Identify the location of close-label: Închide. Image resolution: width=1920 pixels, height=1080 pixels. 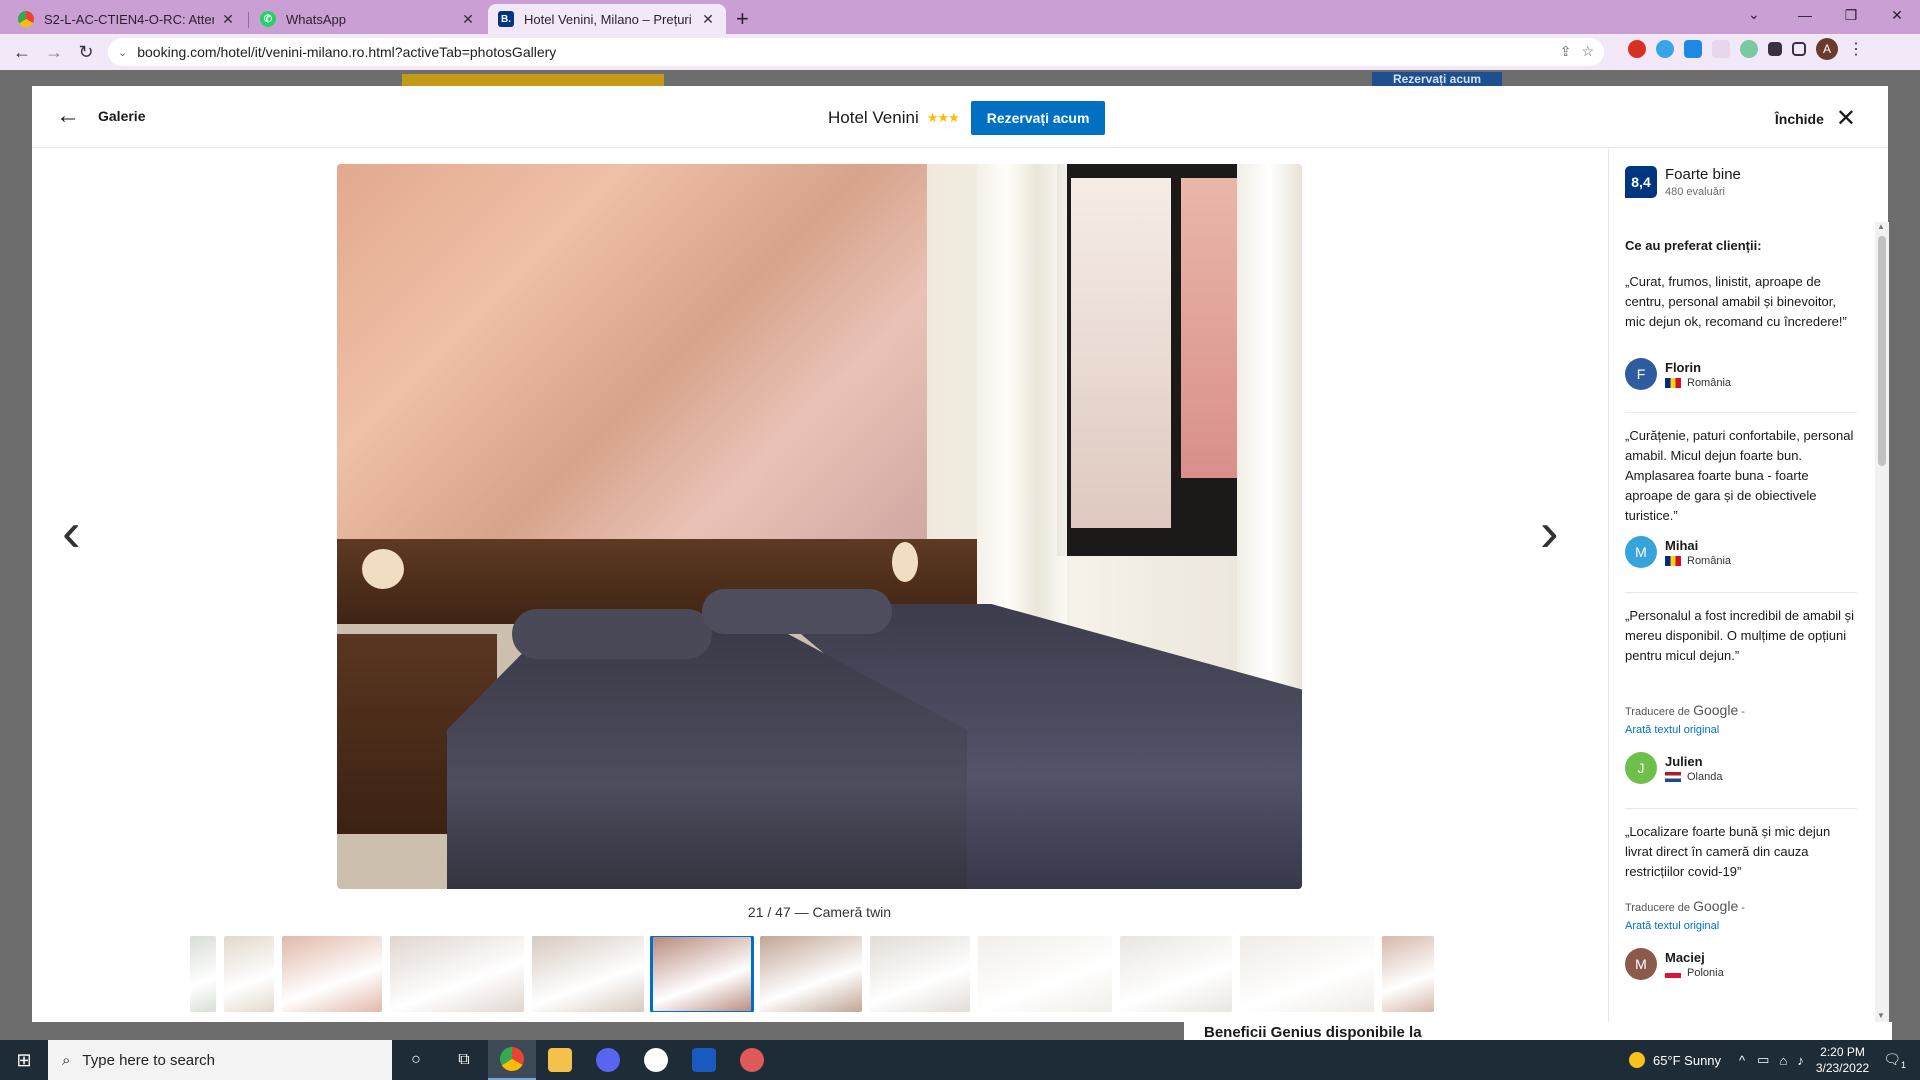
(1799, 118).